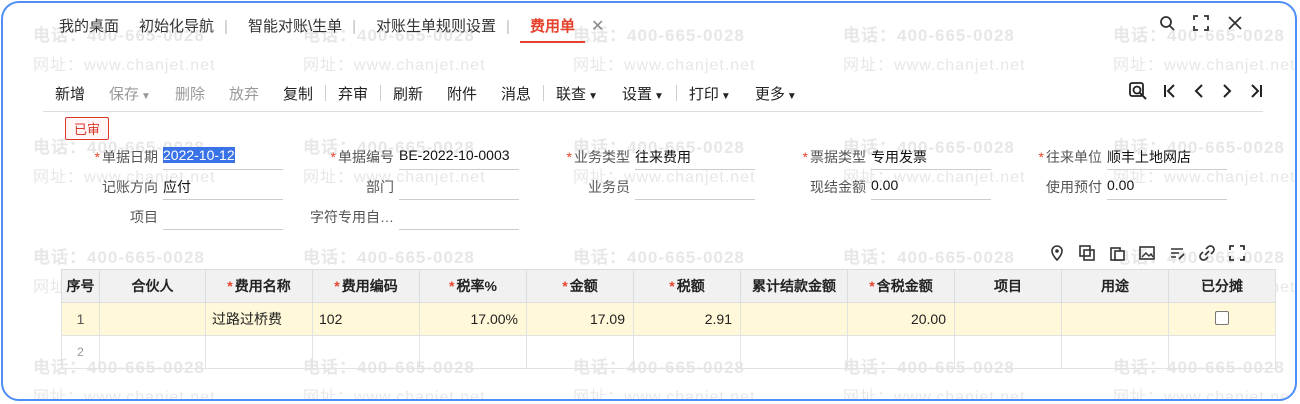 The image size is (1300, 404). Describe the element at coordinates (459, 218) in the screenshot. I see `custom-input` at that location.